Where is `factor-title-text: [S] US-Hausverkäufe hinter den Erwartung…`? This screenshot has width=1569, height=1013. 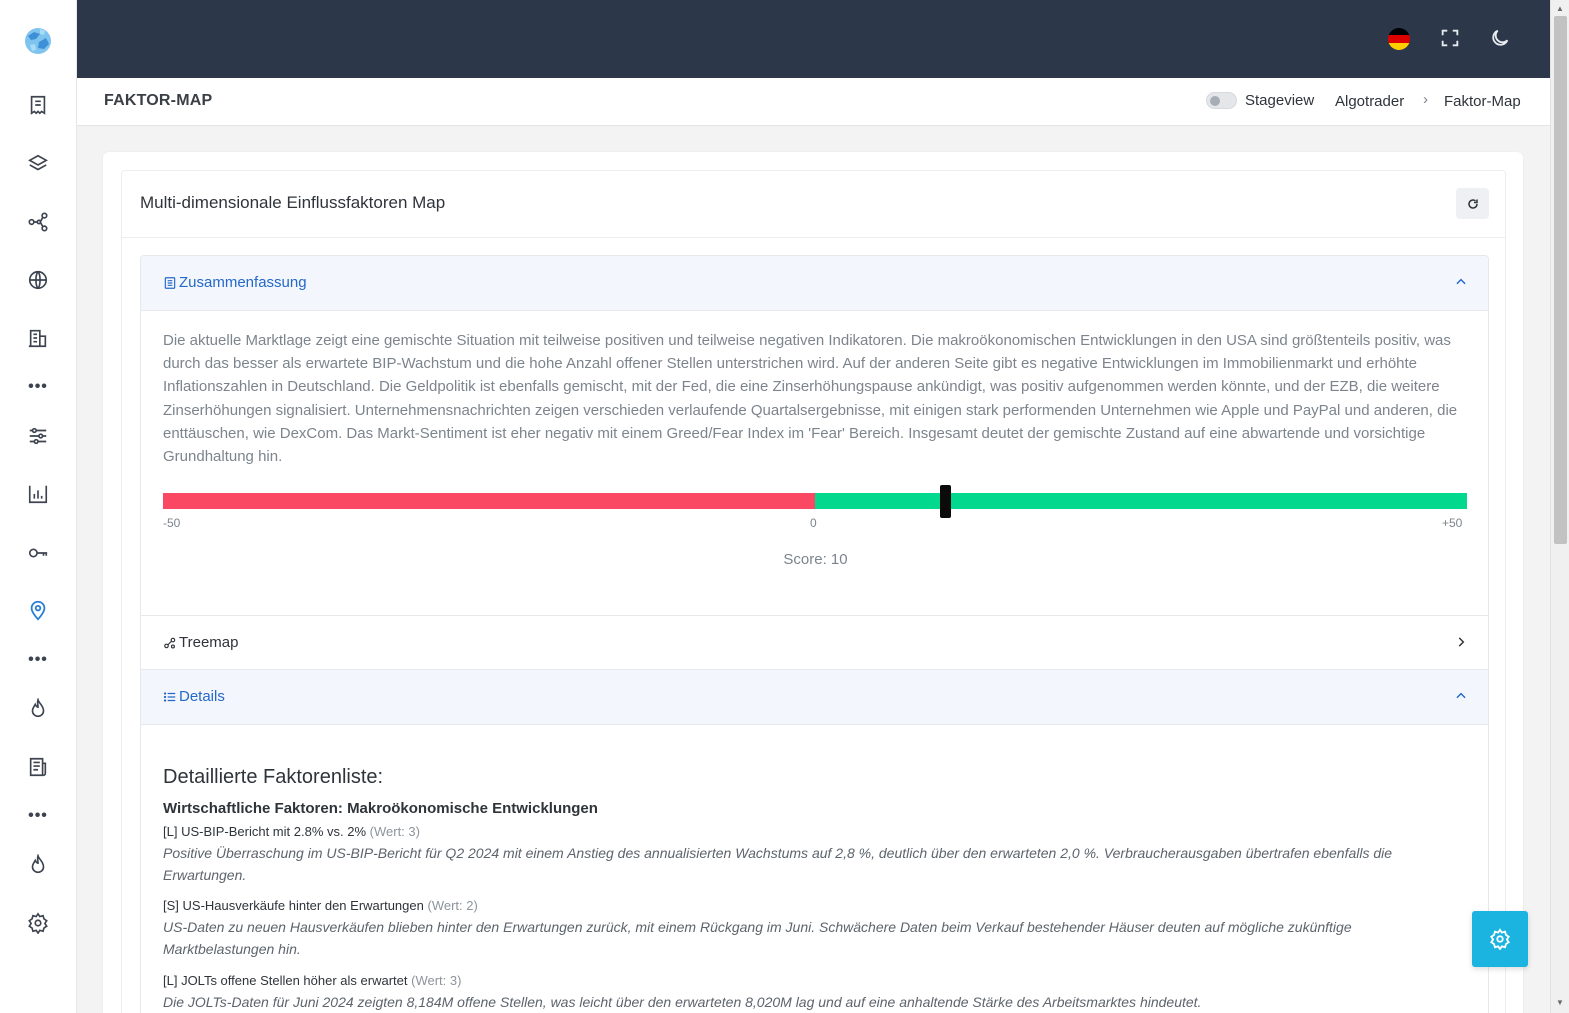 factor-title-text: [S] US-Hausverkäufe hinter den Erwartung… is located at coordinates (293, 905).